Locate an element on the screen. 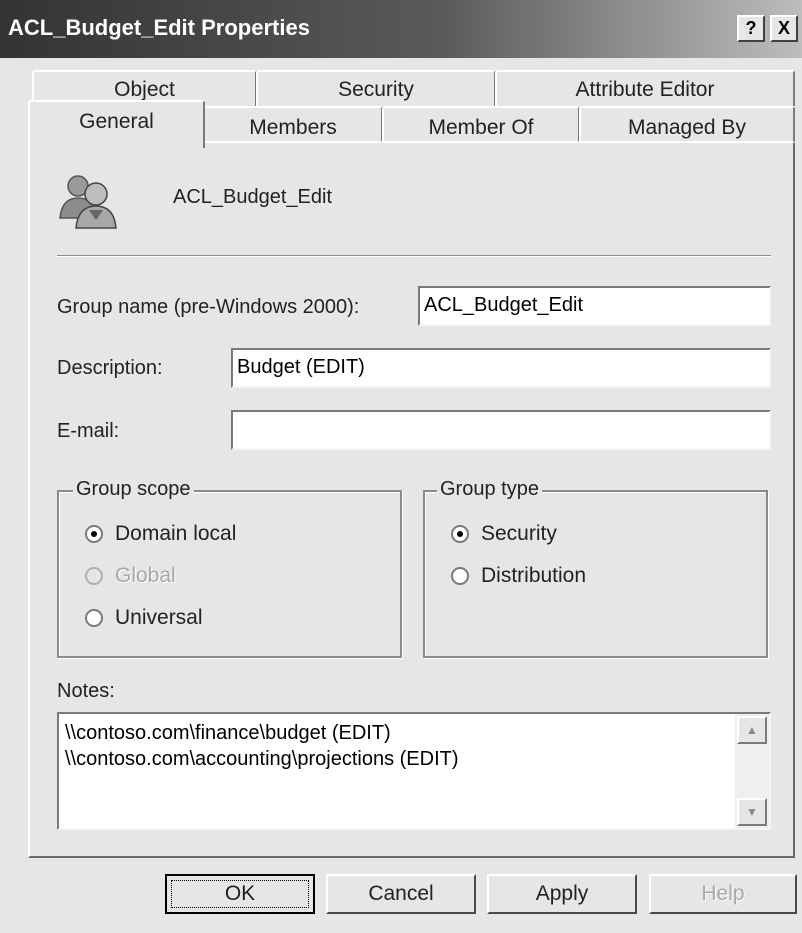 The height and width of the screenshot is (933, 802). apply-button: Apply is located at coordinates (562, 894).